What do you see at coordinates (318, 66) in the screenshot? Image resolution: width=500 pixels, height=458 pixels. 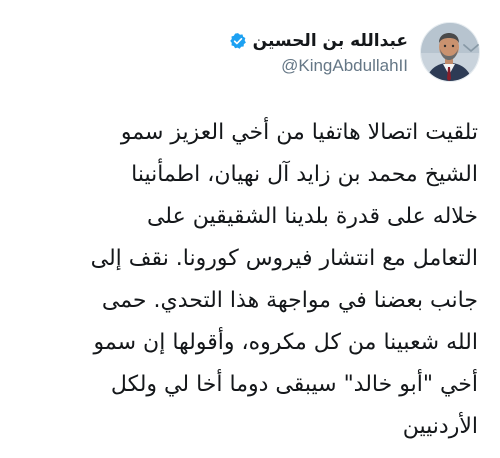 I see `user-handle: @KingAbdullahII` at bounding box center [318, 66].